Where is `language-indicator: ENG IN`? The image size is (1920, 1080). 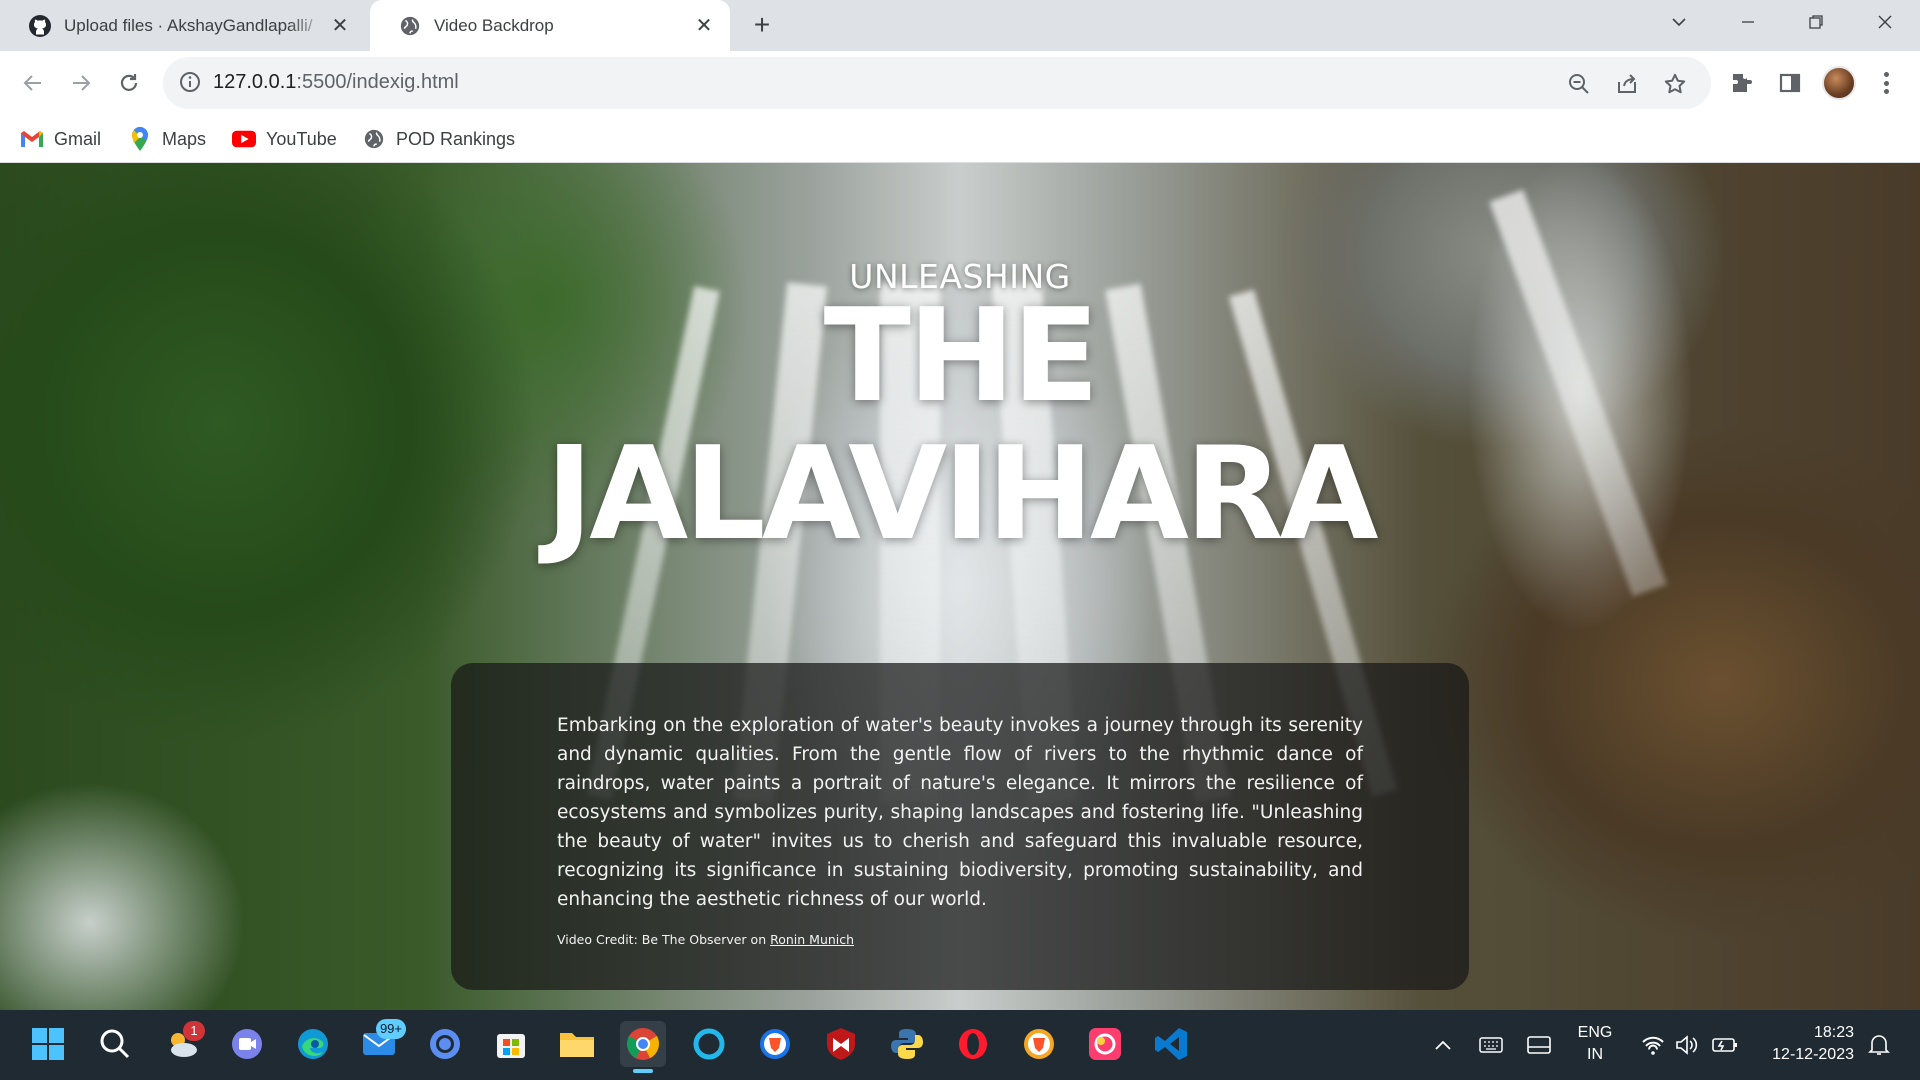 language-indicator: ENG IN is located at coordinates (1595, 1044).